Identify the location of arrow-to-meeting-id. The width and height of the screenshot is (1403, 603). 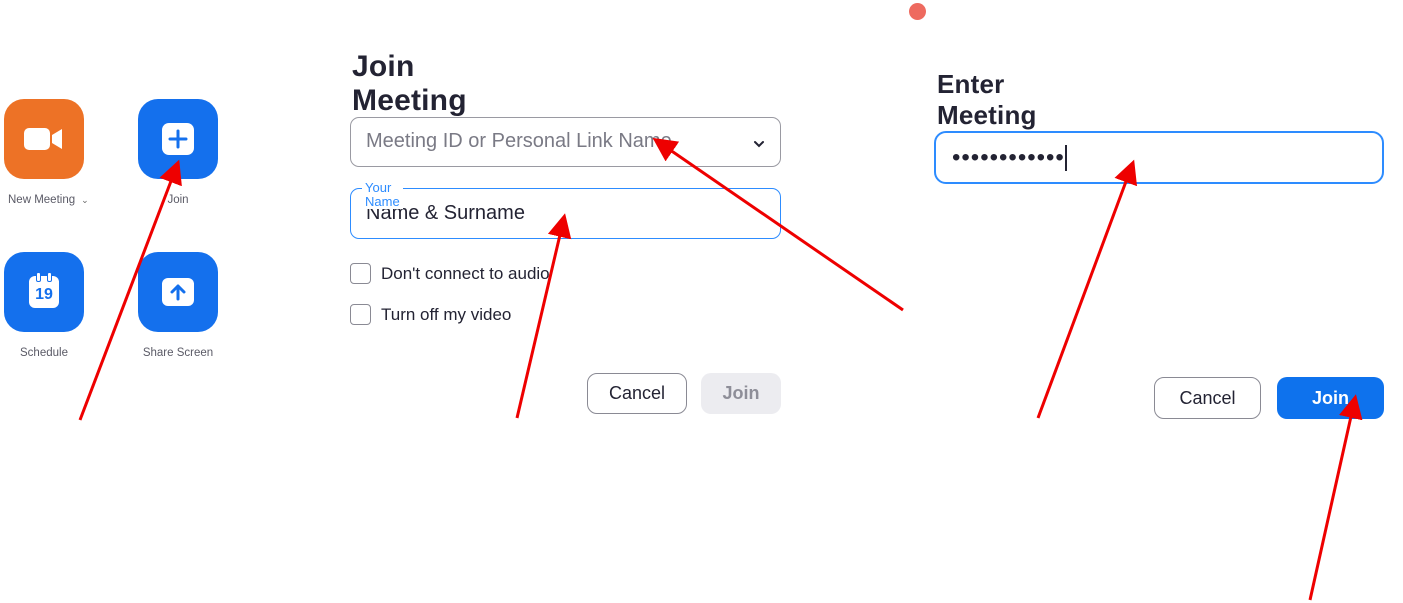
(778, 224).